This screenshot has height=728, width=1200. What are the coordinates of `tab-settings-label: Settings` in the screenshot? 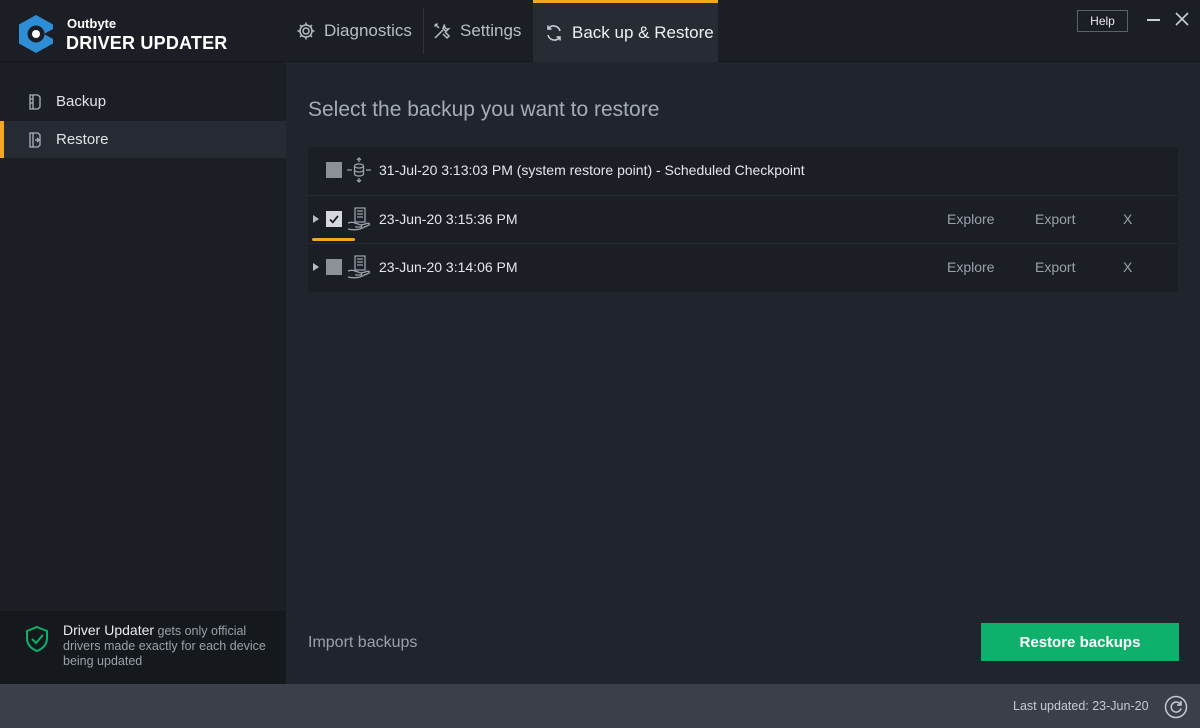 It's located at (491, 30).